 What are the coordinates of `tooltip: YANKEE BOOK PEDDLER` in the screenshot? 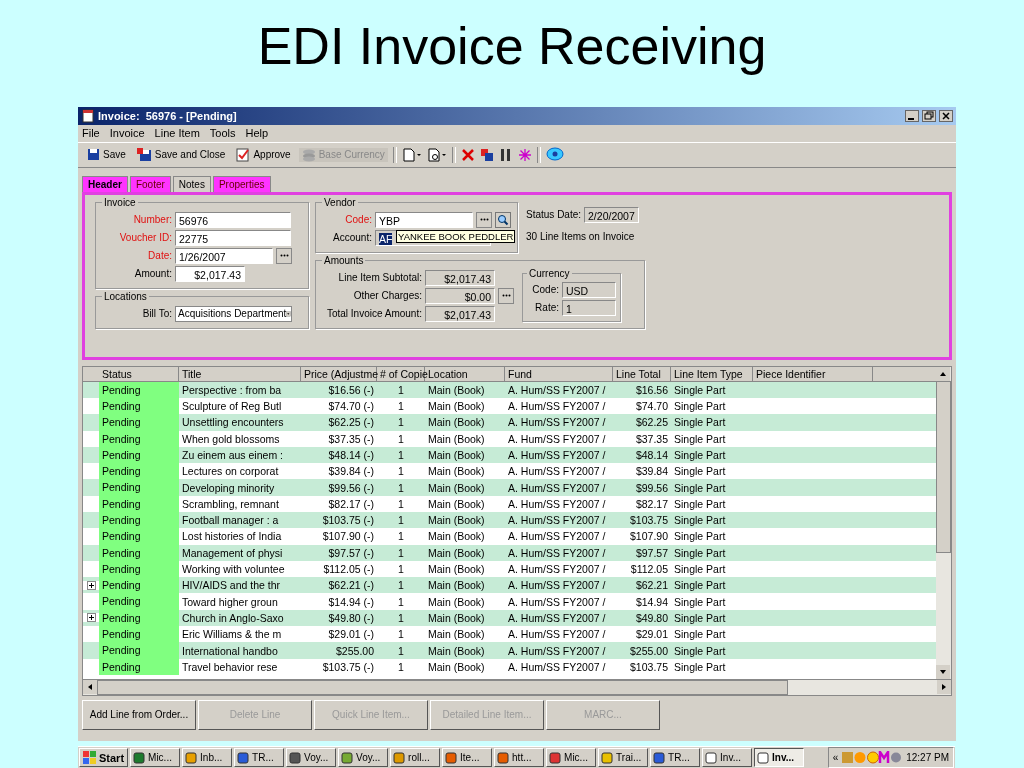 It's located at (456, 236).